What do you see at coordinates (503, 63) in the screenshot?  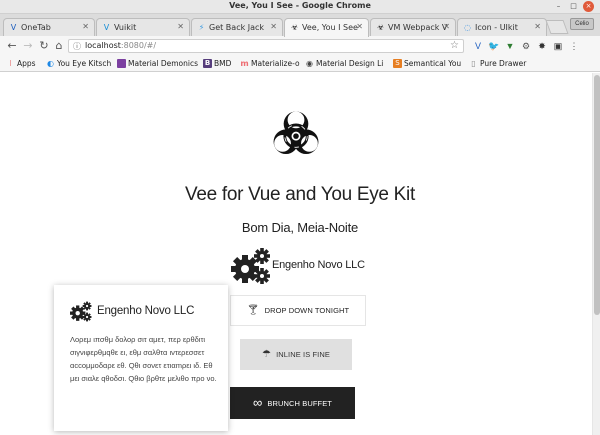 I see `bookmark-label: Pure Drawer` at bounding box center [503, 63].